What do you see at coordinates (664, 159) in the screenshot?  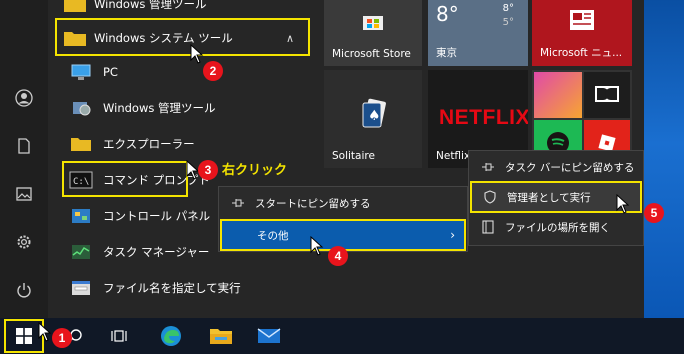 I see `desktop-wallpaper` at bounding box center [664, 159].